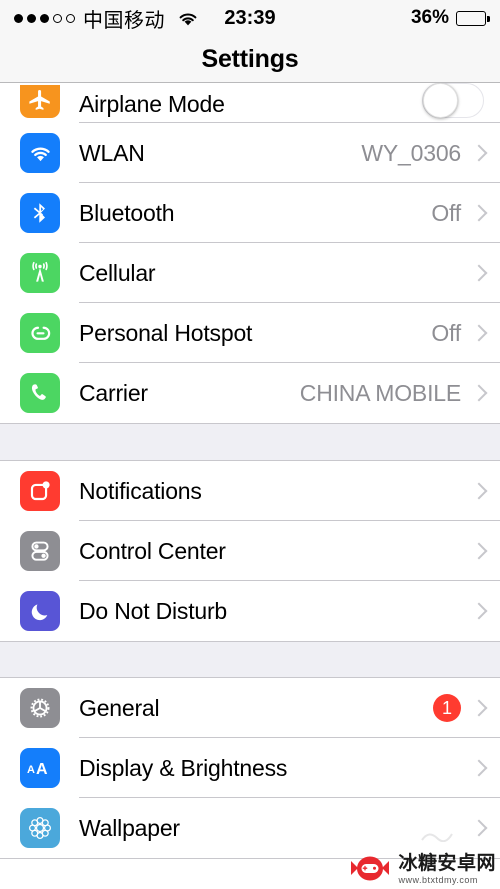  What do you see at coordinates (40, 393) in the screenshot?
I see `phone-icon` at bounding box center [40, 393].